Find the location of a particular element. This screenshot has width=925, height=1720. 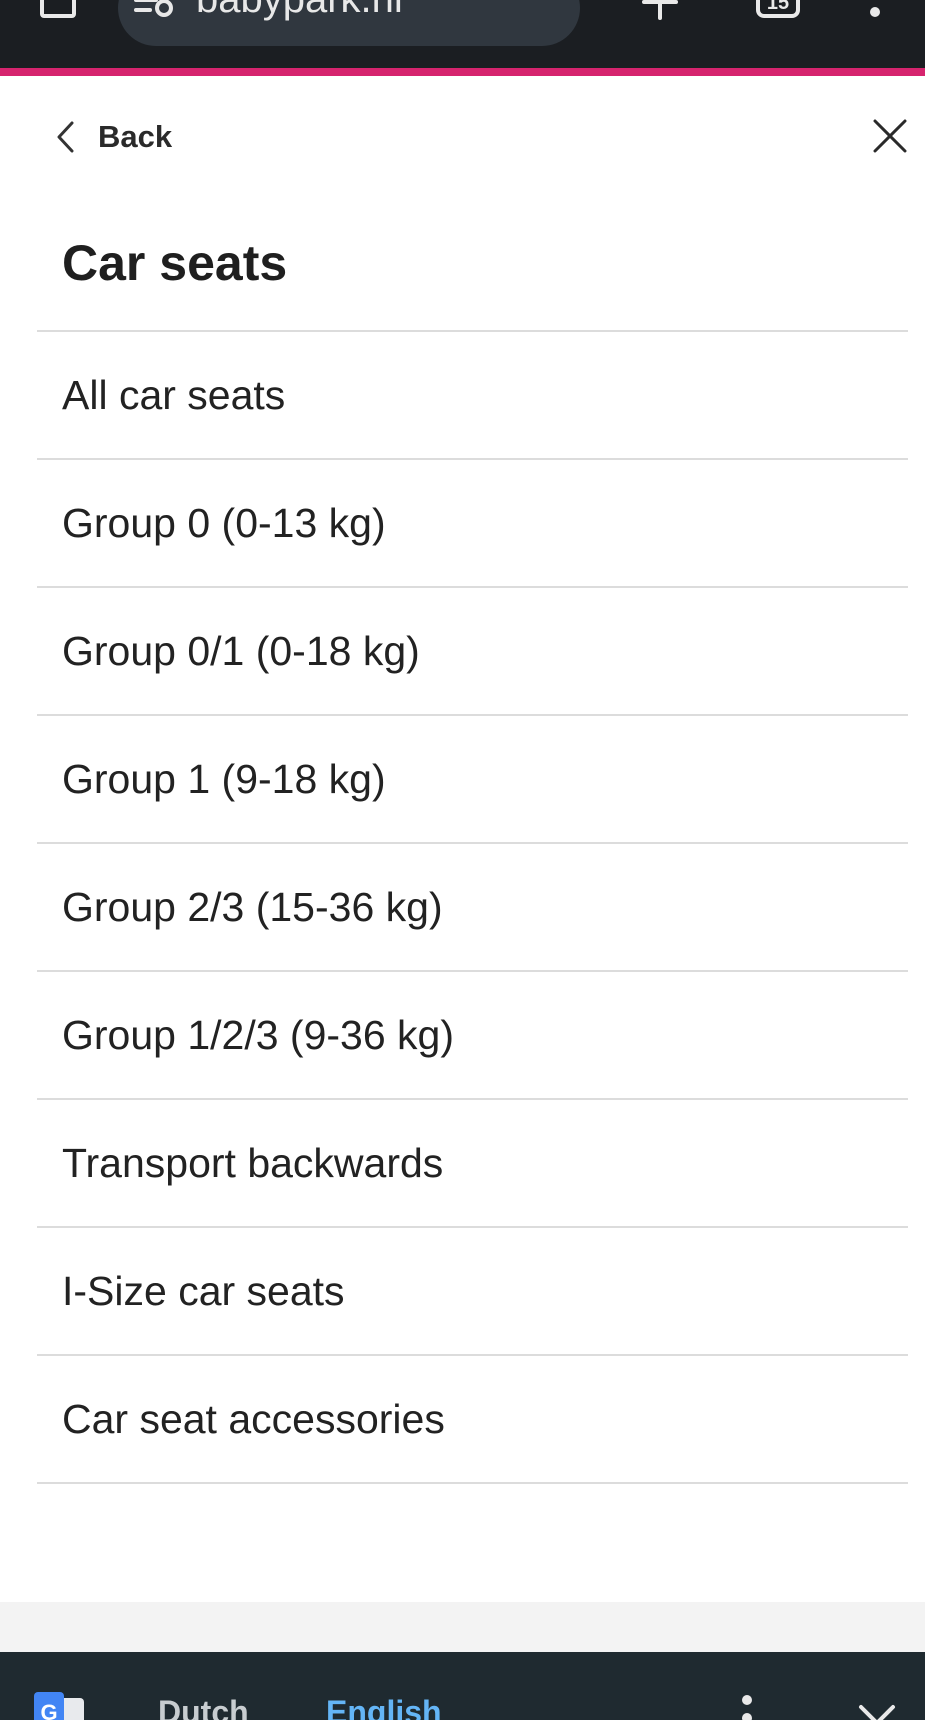

category-item-group-0-1: Group 0/1 (0-18 kg) is located at coordinates (472, 652).